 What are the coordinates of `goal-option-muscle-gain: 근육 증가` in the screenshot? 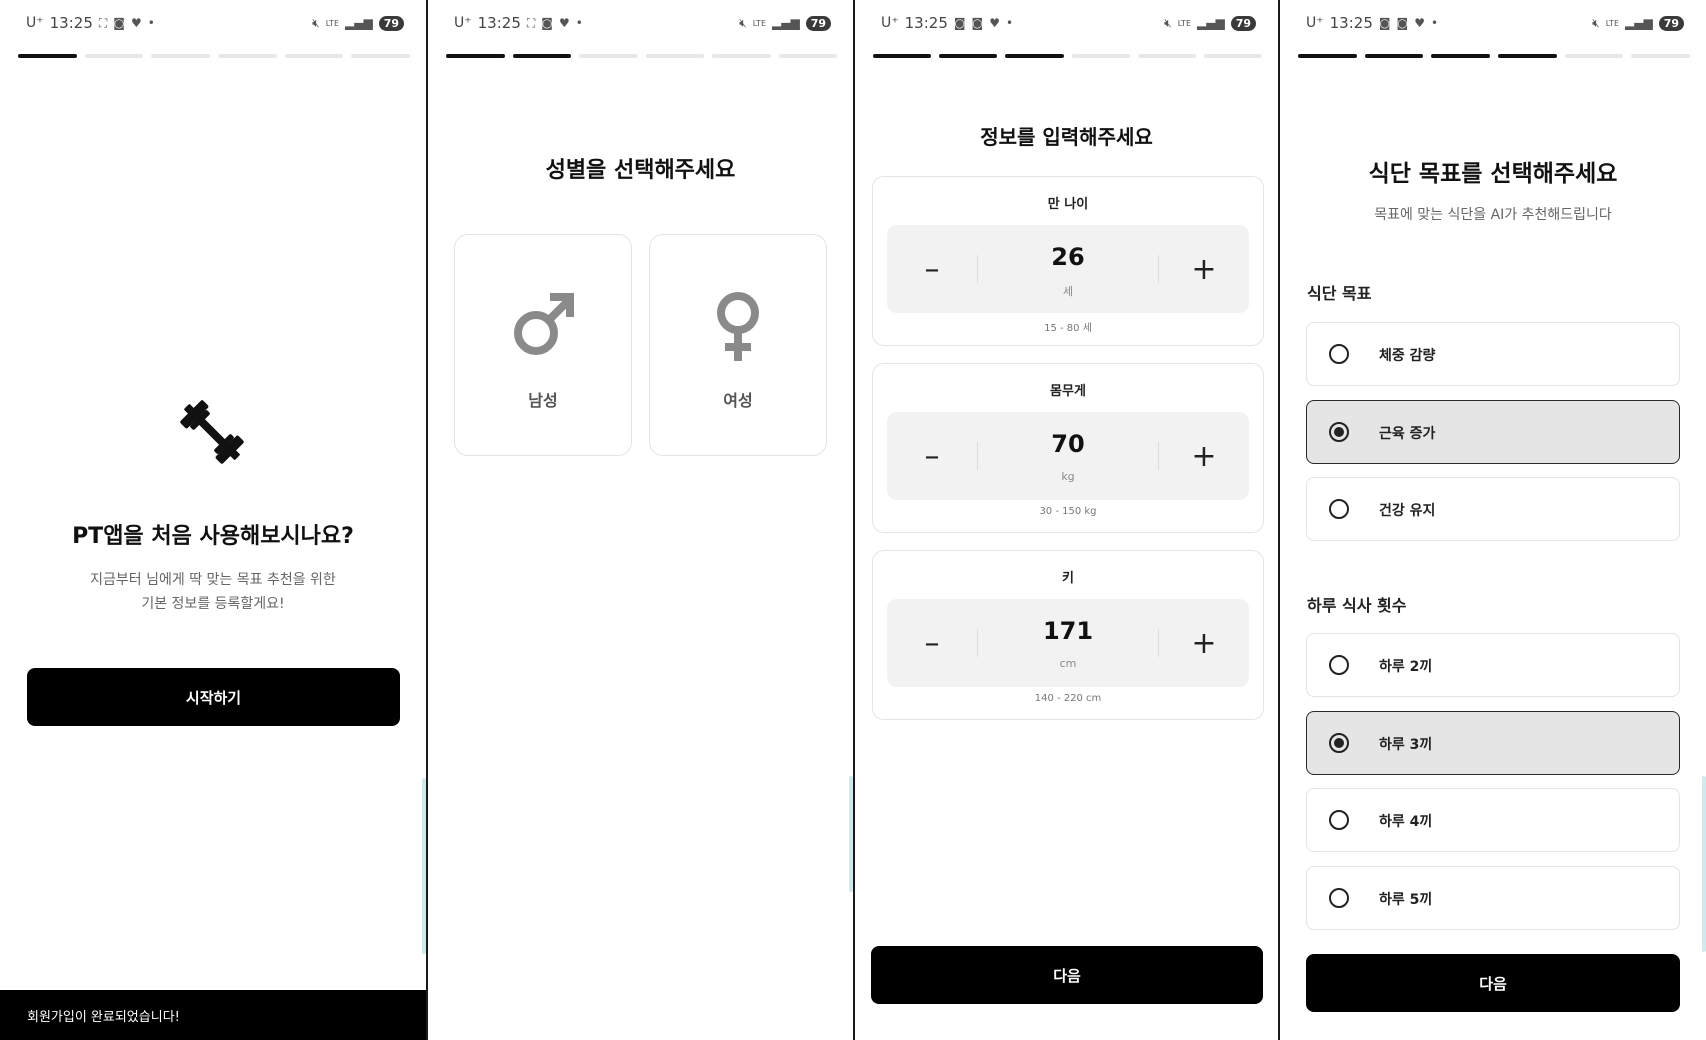 It's located at (1493, 432).